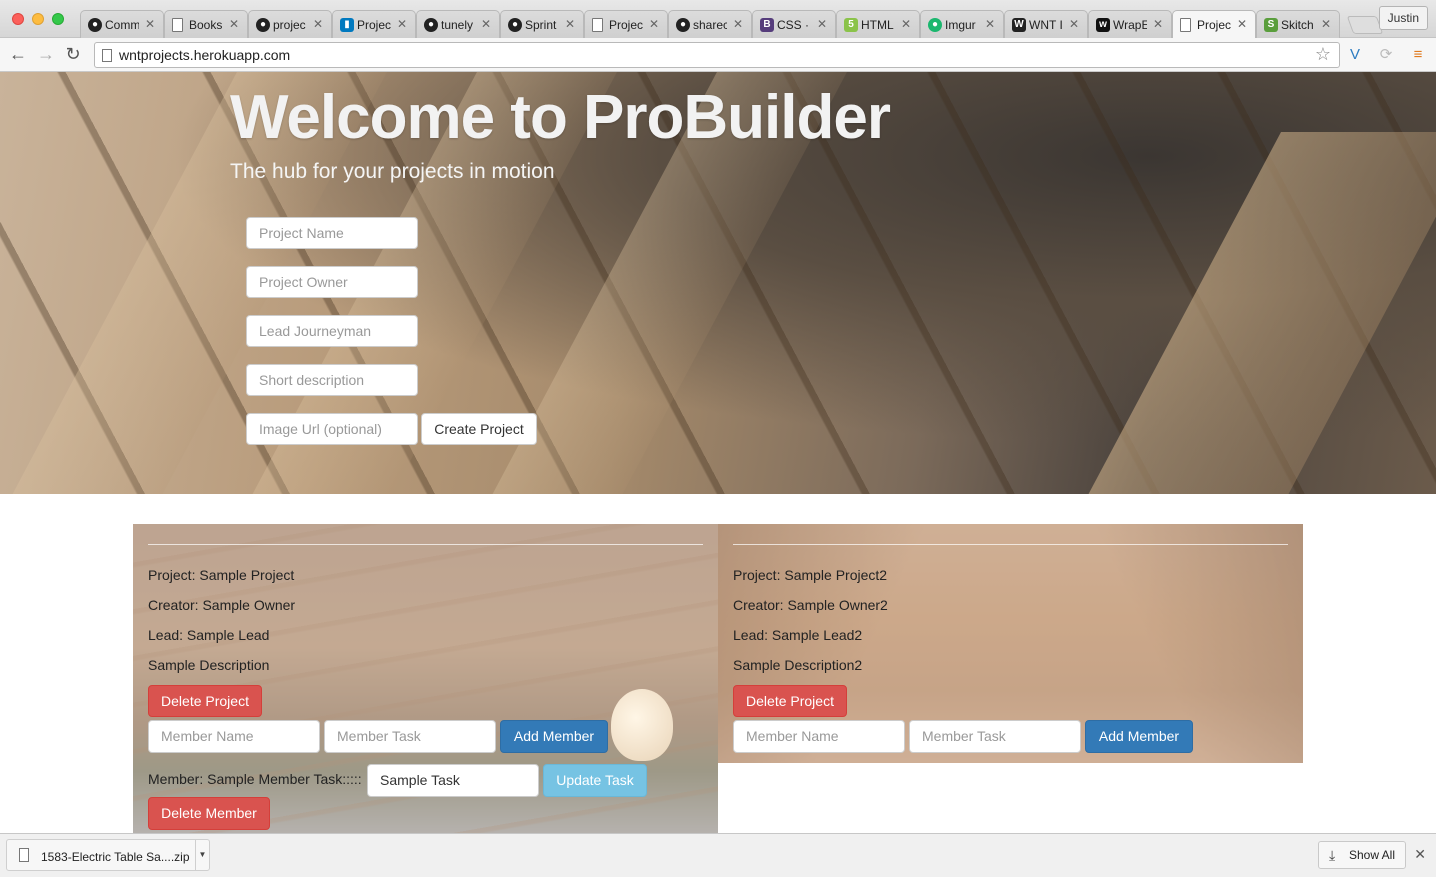 The image size is (1436, 877). What do you see at coordinates (1214, 24) in the screenshot?
I see `tab-14-active: Projec ✕` at bounding box center [1214, 24].